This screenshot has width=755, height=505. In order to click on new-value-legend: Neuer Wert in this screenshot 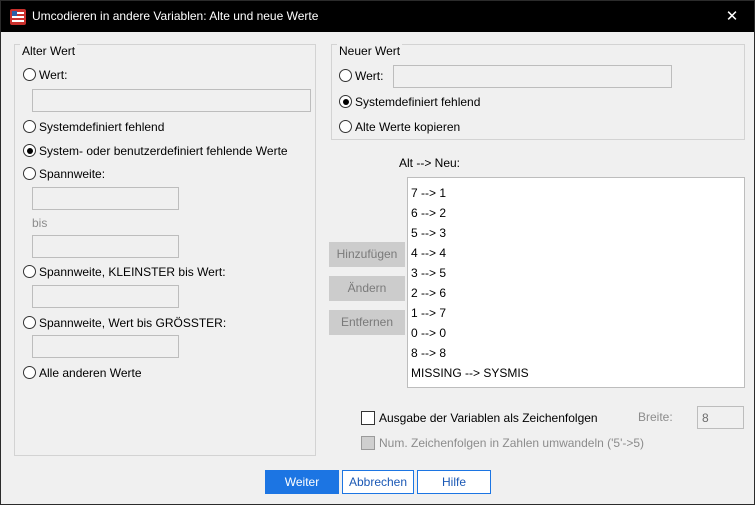, I will do `click(370, 51)`.